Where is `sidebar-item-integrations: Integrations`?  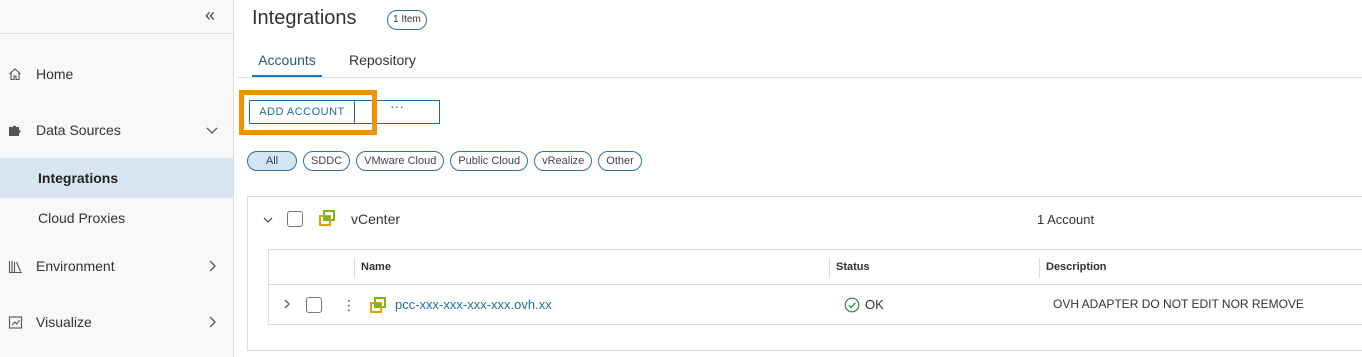
sidebar-item-integrations: Integrations is located at coordinates (116, 178).